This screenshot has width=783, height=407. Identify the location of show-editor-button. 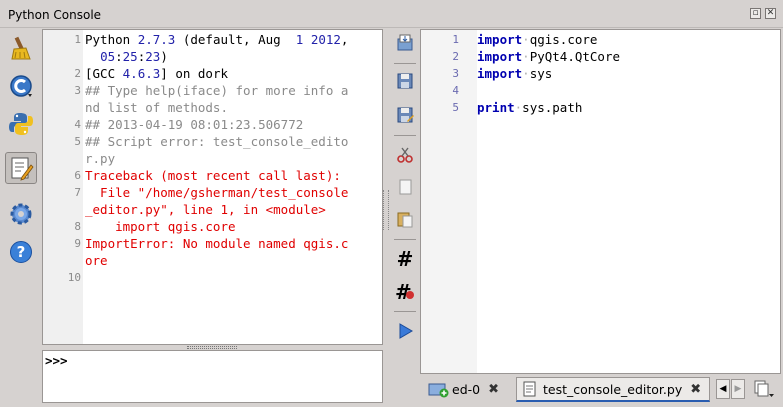
(21, 168).